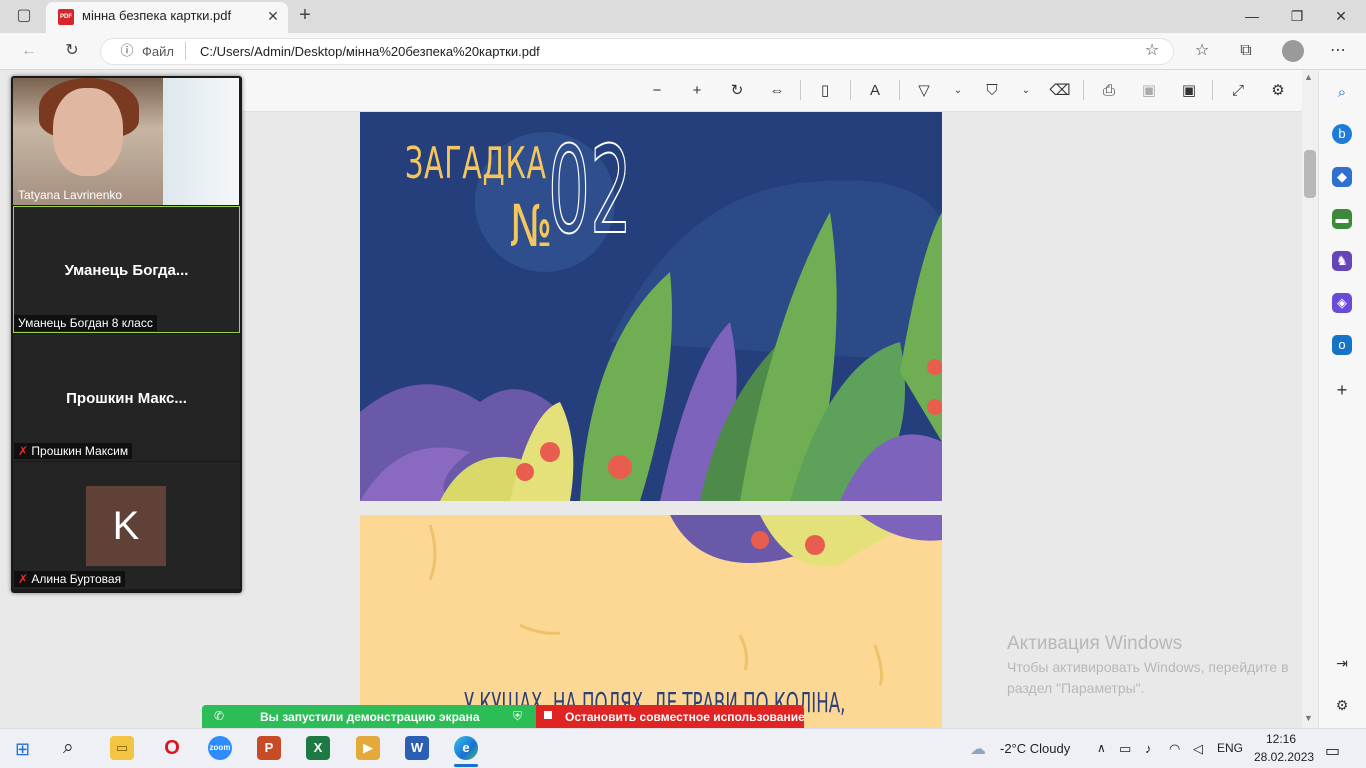 The width and height of the screenshot is (1366, 768). Describe the element at coordinates (978, 749) in the screenshot. I see `cloud-icon: ☁` at that location.